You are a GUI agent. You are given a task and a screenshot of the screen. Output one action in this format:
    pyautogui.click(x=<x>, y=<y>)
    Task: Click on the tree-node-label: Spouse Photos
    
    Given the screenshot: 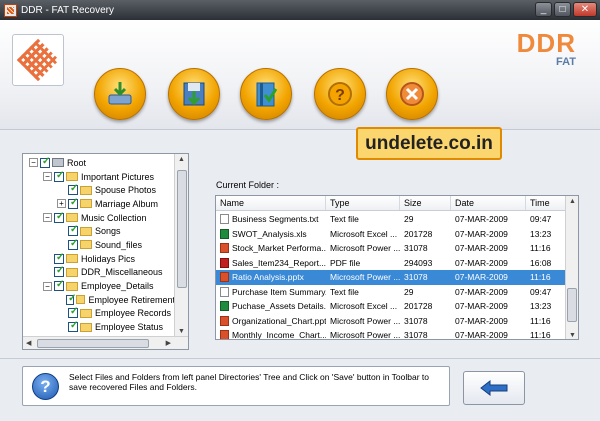 What is the action you would take?
    pyautogui.click(x=126, y=190)
    